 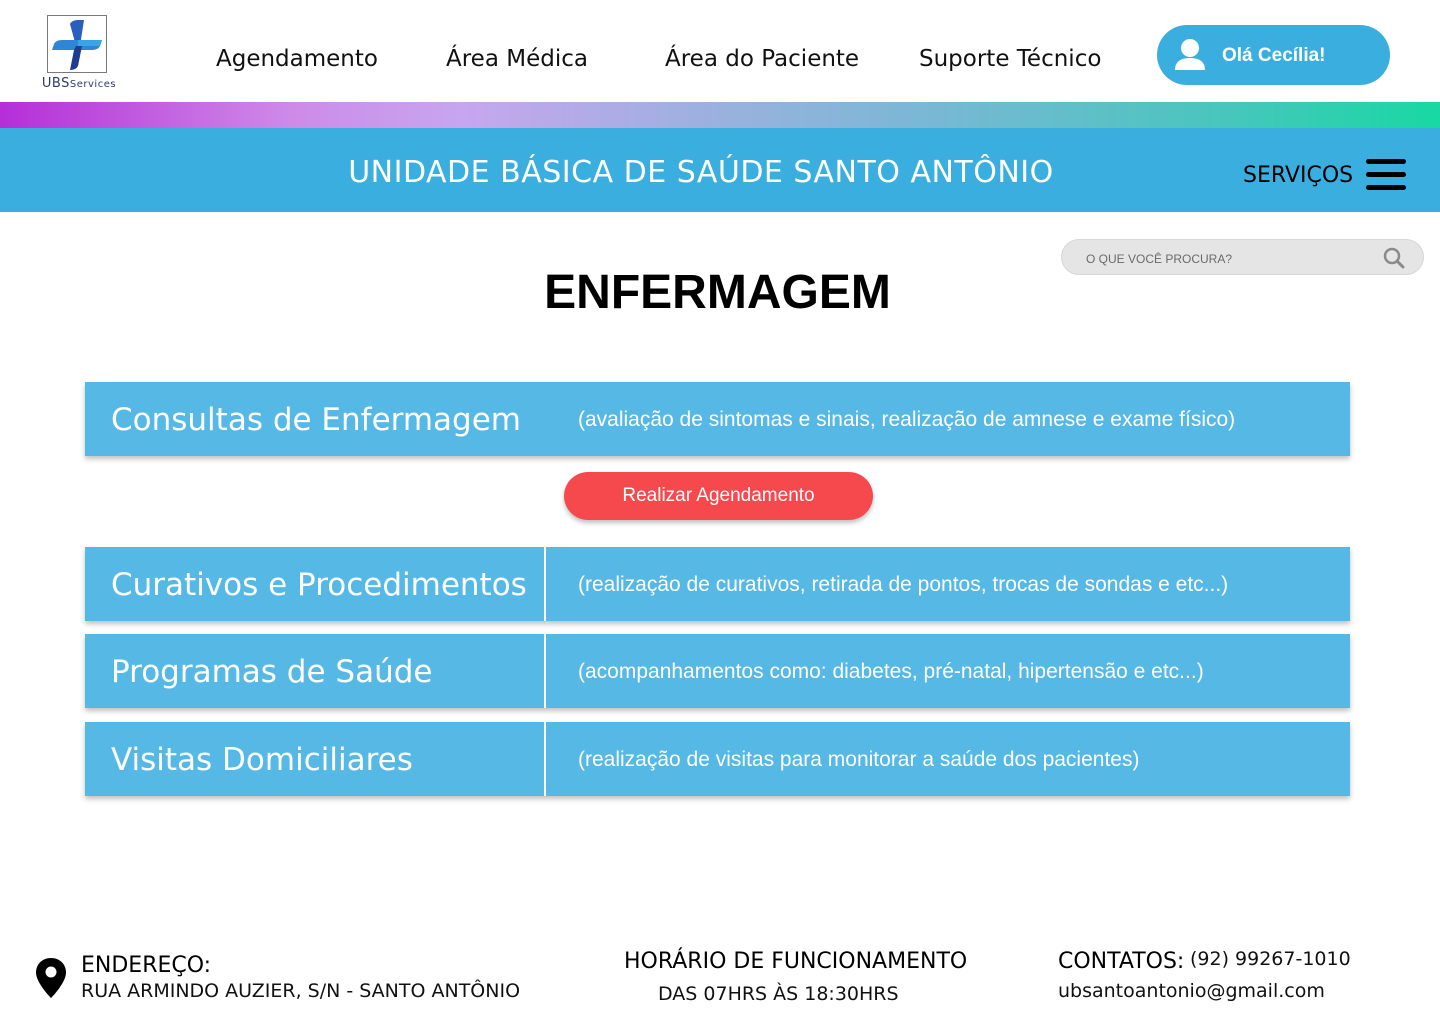 I want to click on schedule-button: Realizar Agendamento, so click(x=718, y=496).